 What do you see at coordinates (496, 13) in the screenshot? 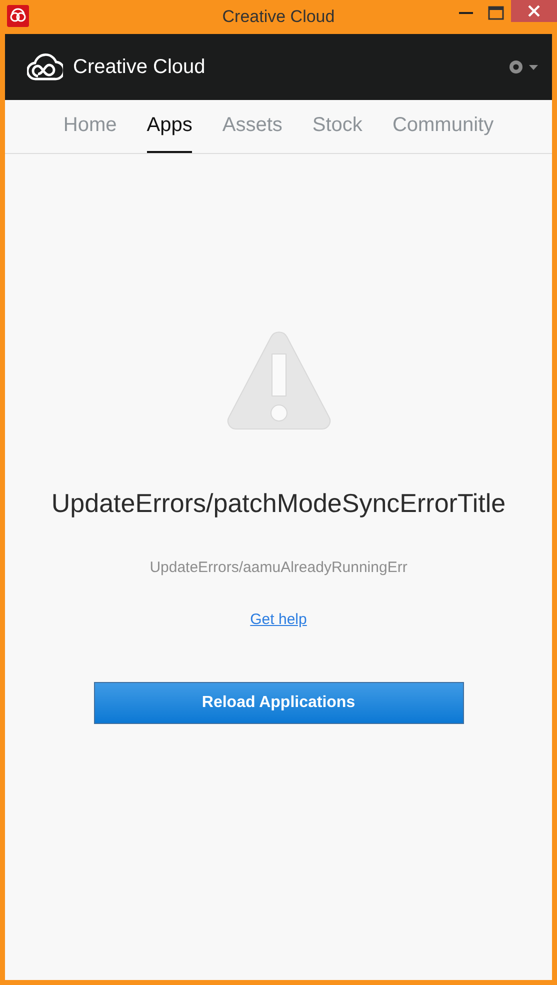
I see `maximize-icon` at bounding box center [496, 13].